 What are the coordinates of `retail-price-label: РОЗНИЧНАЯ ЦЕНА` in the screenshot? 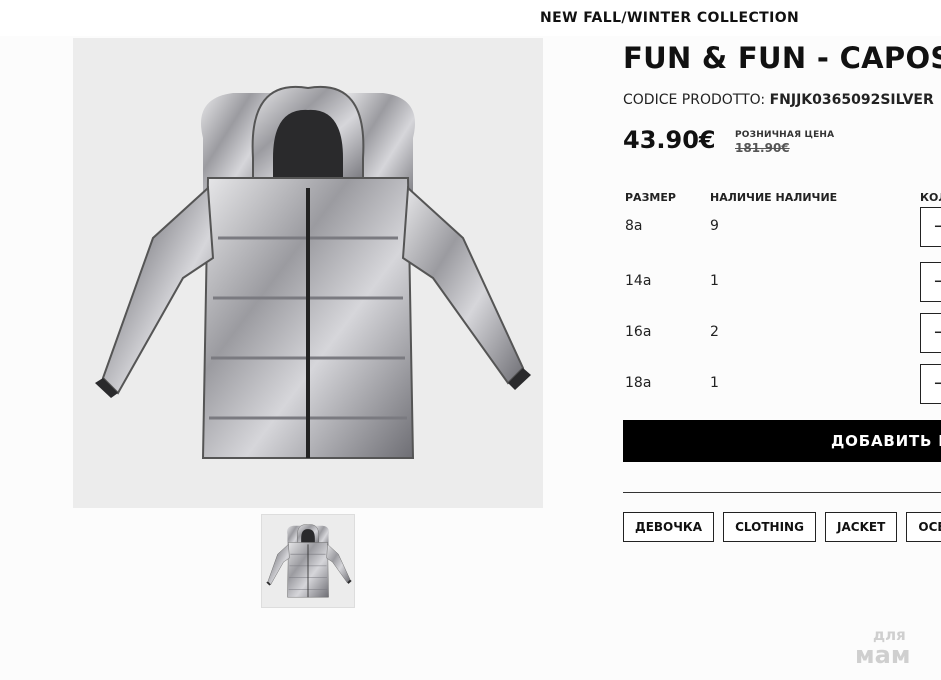 It's located at (785, 135).